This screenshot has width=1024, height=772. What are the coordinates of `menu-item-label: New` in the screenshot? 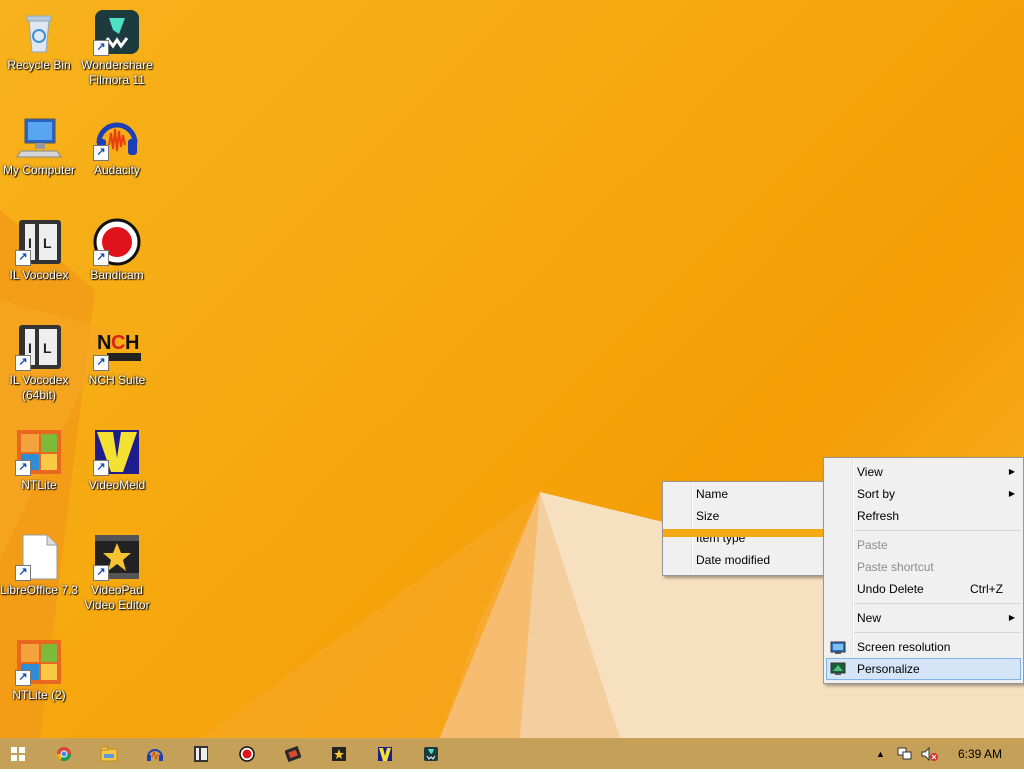 It's located at (869, 618).